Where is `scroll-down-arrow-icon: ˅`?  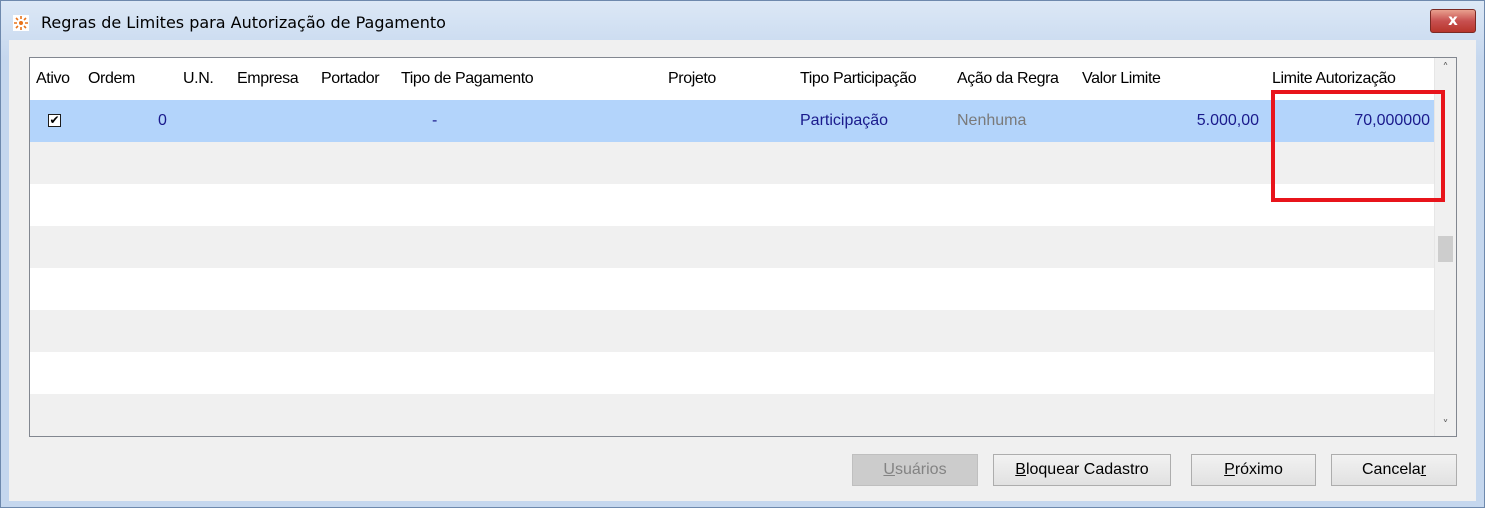 scroll-down-arrow-icon: ˅ is located at coordinates (1445, 425).